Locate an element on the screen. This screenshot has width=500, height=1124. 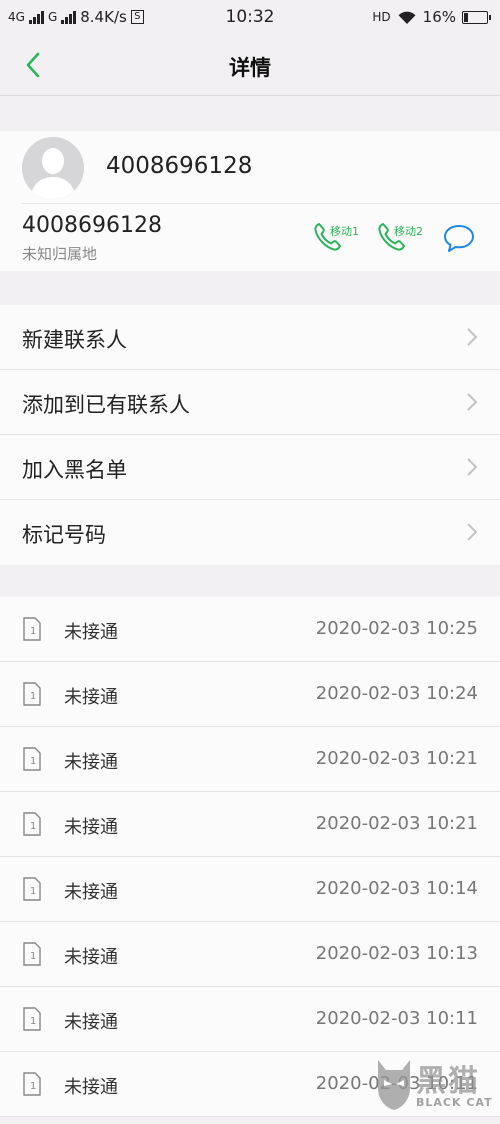
menu-item-label: 添加到已有联系人 is located at coordinates (106, 405).